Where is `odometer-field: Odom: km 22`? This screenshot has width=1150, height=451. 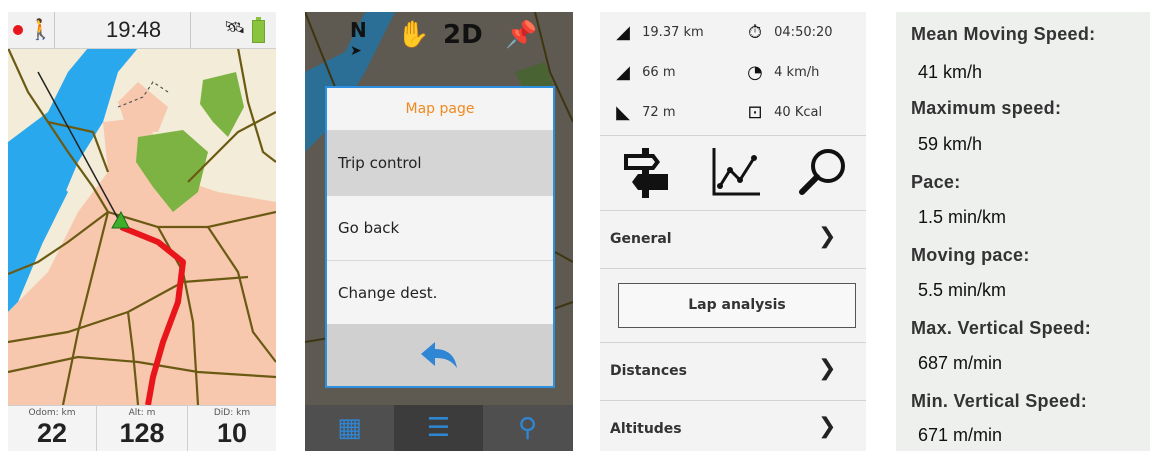 odometer-field: Odom: km 22 is located at coordinates (52, 428).